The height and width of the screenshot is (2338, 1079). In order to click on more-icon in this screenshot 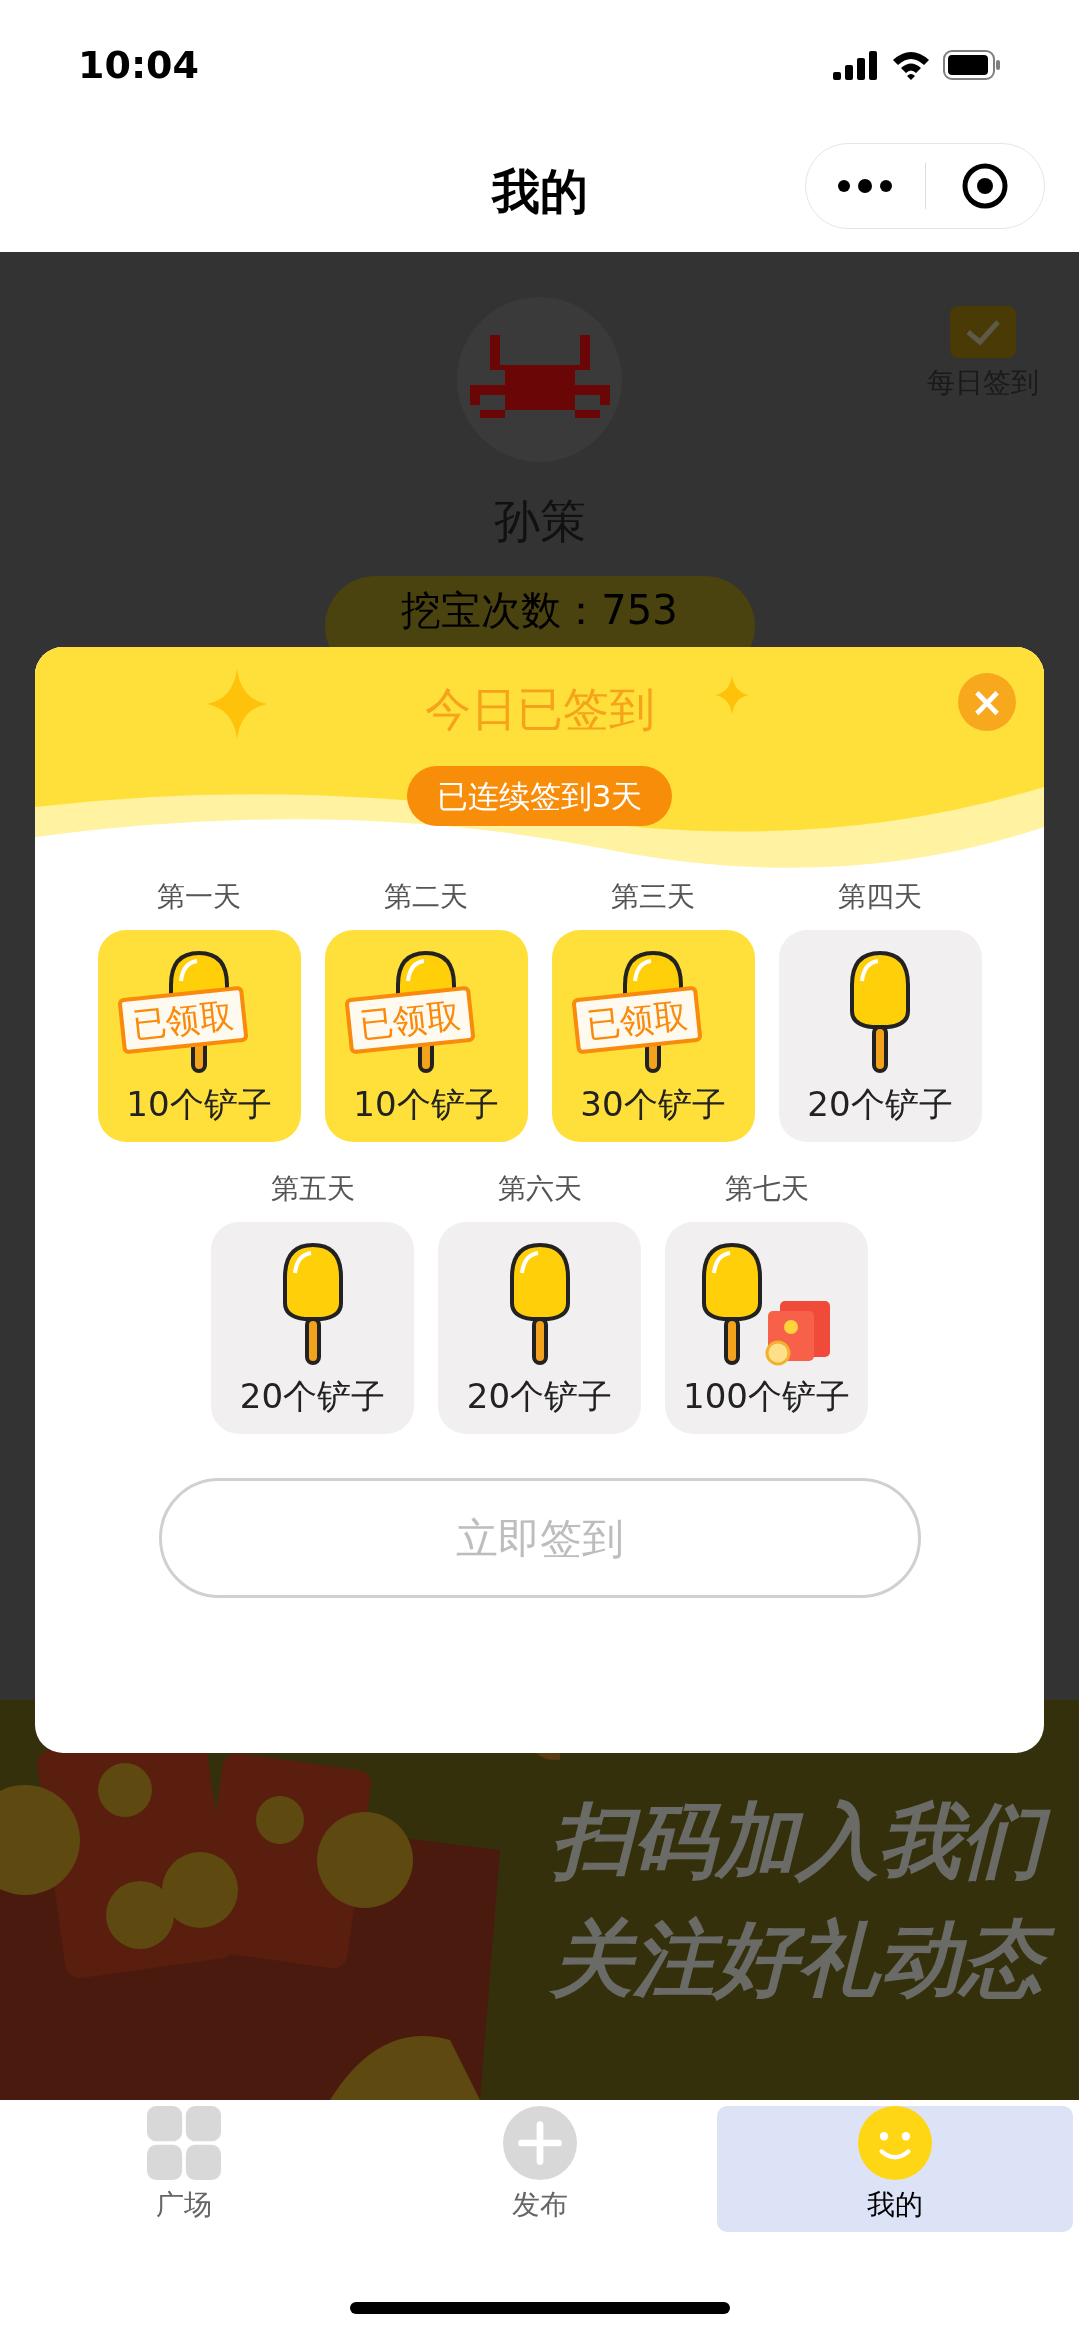, I will do `click(865, 186)`.